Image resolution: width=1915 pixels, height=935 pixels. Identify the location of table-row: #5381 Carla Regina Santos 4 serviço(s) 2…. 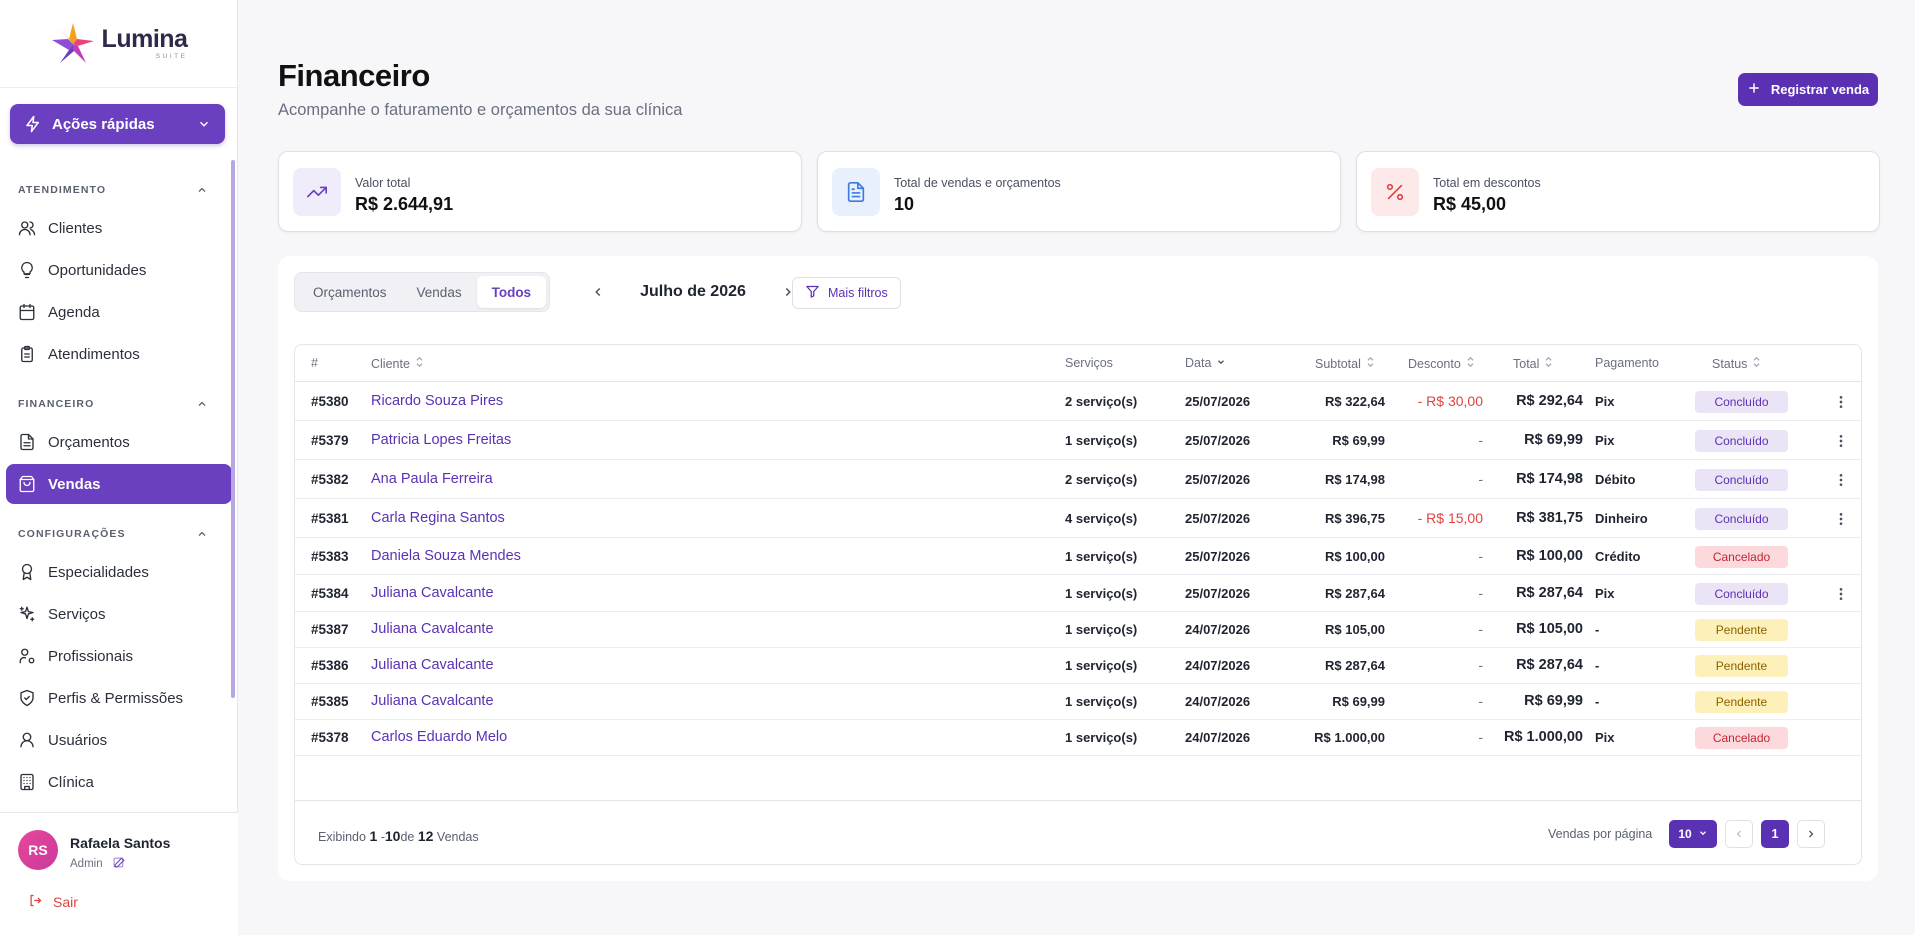
(1078, 518).